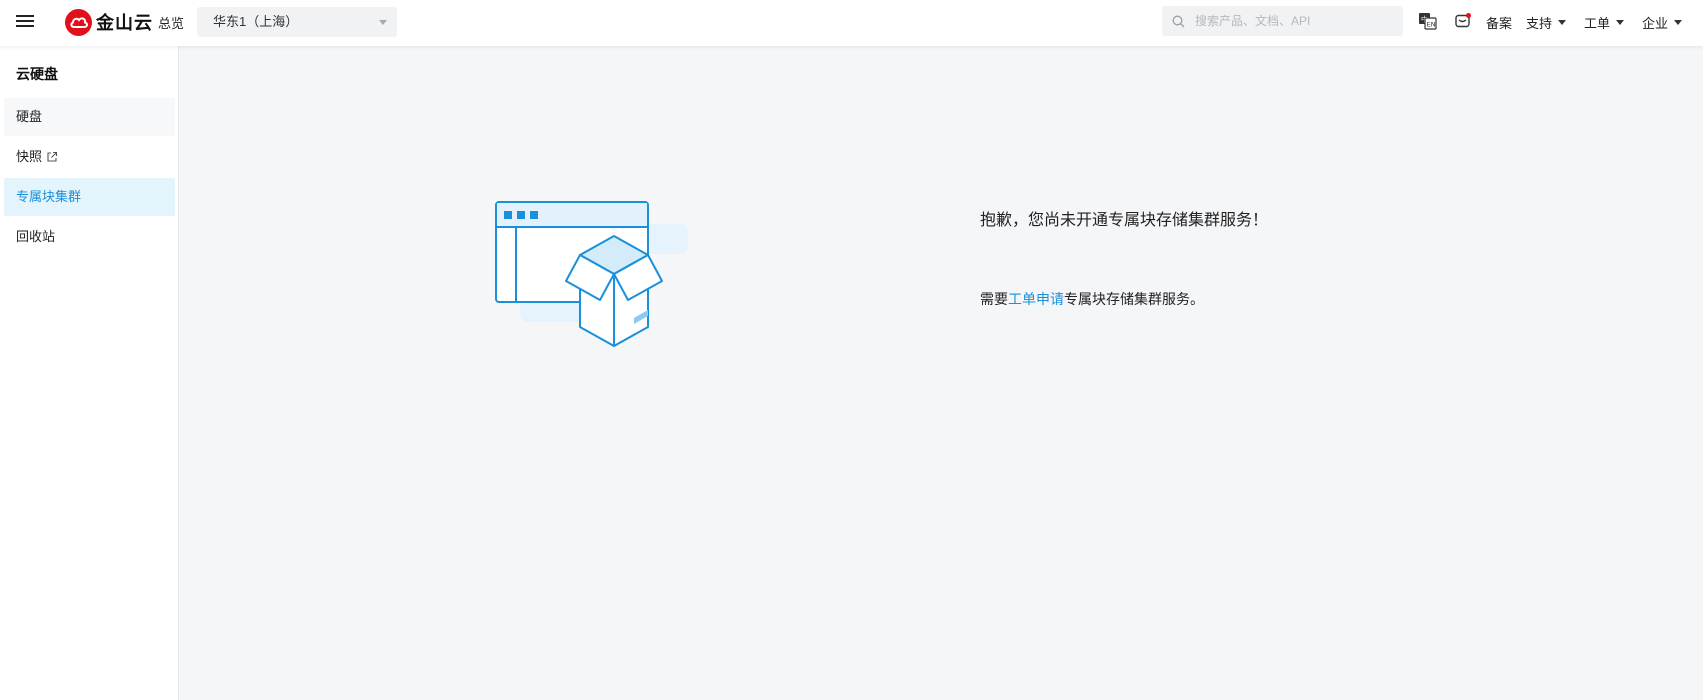  What do you see at coordinates (1597, 23) in the screenshot?
I see `ticket-label: 工单` at bounding box center [1597, 23].